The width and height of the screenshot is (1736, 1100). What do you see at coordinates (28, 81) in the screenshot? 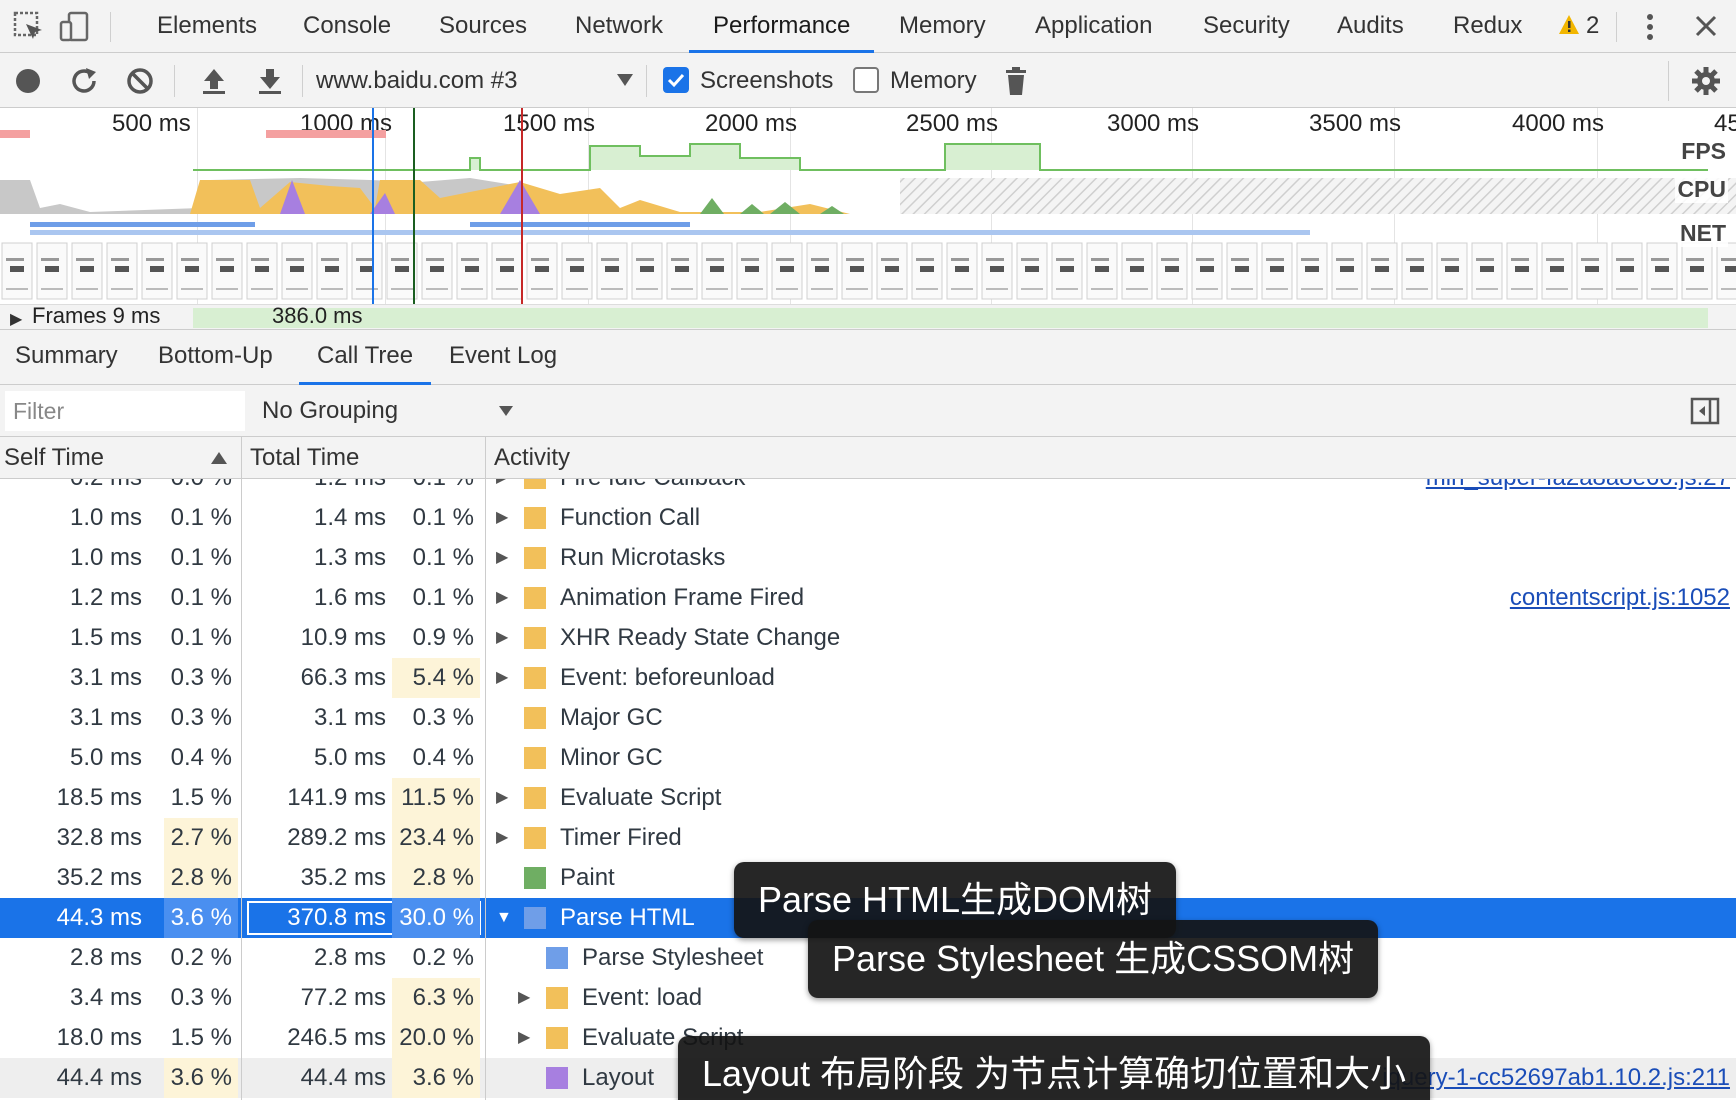
I see `record-icon` at bounding box center [28, 81].